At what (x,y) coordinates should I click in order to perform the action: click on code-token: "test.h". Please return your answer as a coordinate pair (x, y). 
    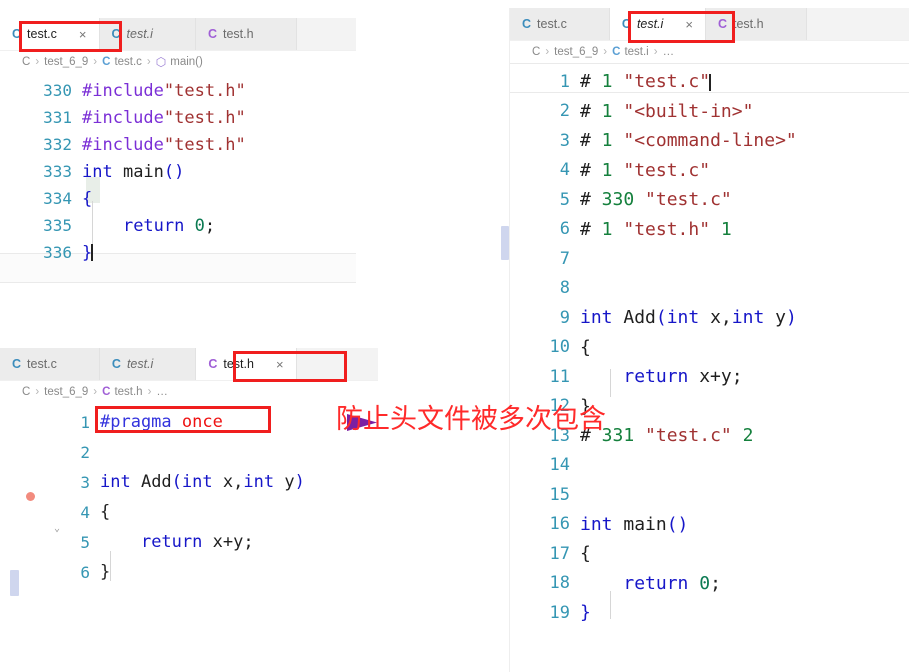
    Looking at the image, I should click on (204, 144).